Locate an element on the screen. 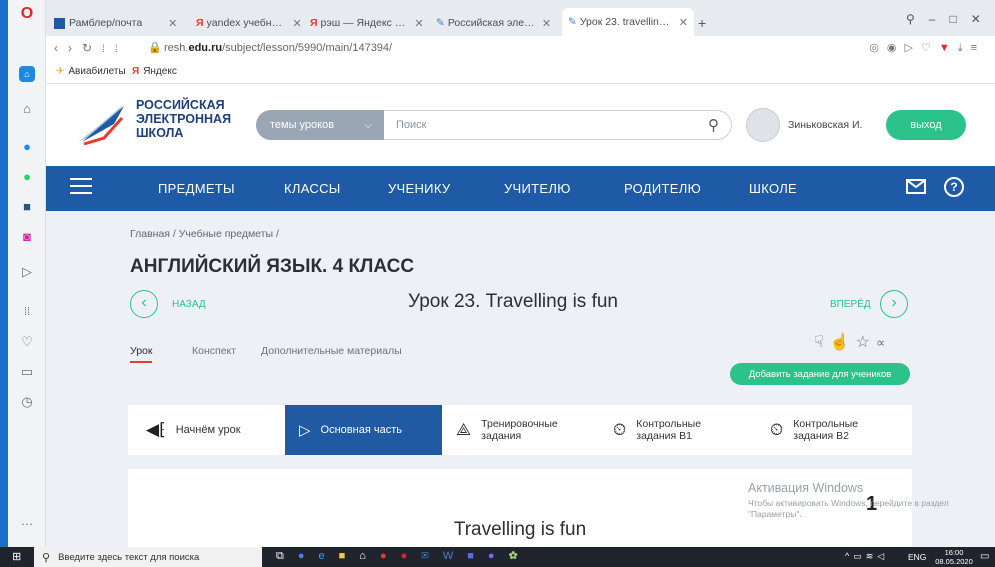 This screenshot has height=567, width=995. back-button: НАЗАД is located at coordinates (189, 304).